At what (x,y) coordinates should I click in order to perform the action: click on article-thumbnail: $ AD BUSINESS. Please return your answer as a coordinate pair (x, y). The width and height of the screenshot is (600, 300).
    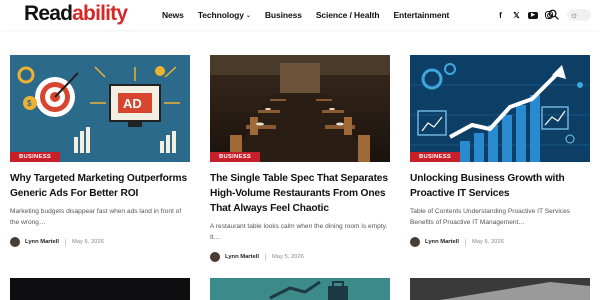
    Looking at the image, I should click on (100, 108).